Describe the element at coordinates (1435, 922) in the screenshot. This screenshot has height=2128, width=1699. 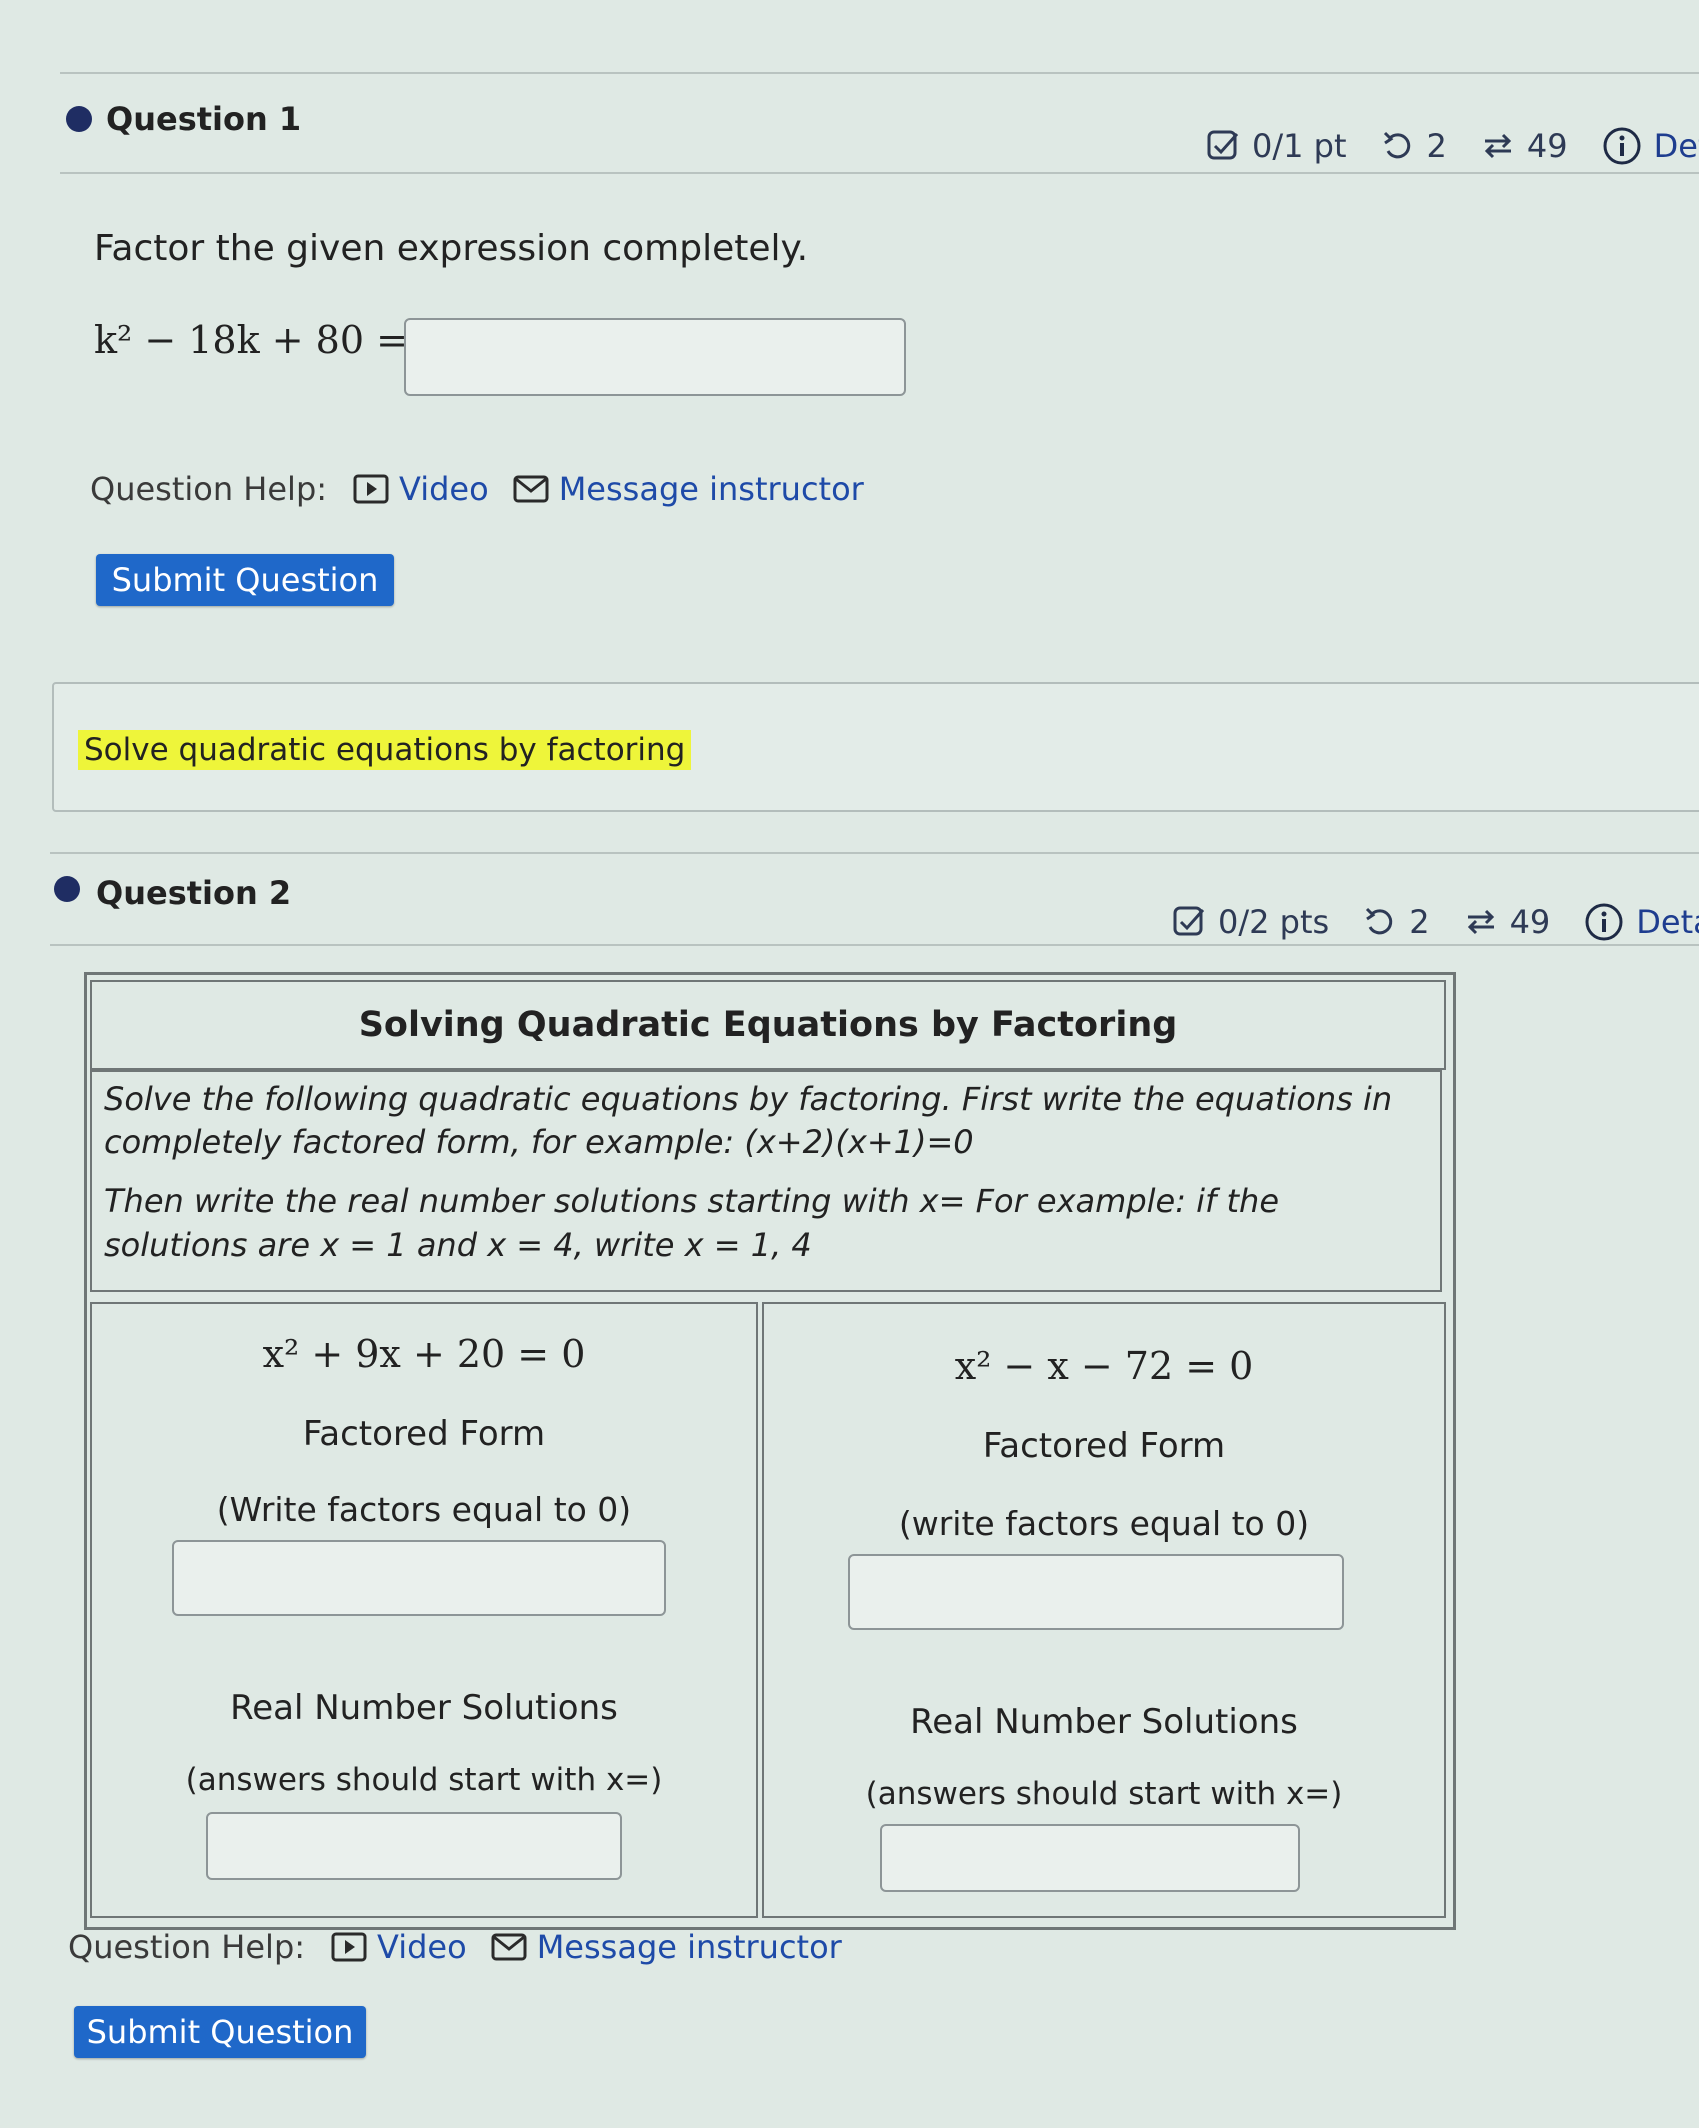
I see `question-2-meta: 0/2 pts 2 49 Details` at that location.